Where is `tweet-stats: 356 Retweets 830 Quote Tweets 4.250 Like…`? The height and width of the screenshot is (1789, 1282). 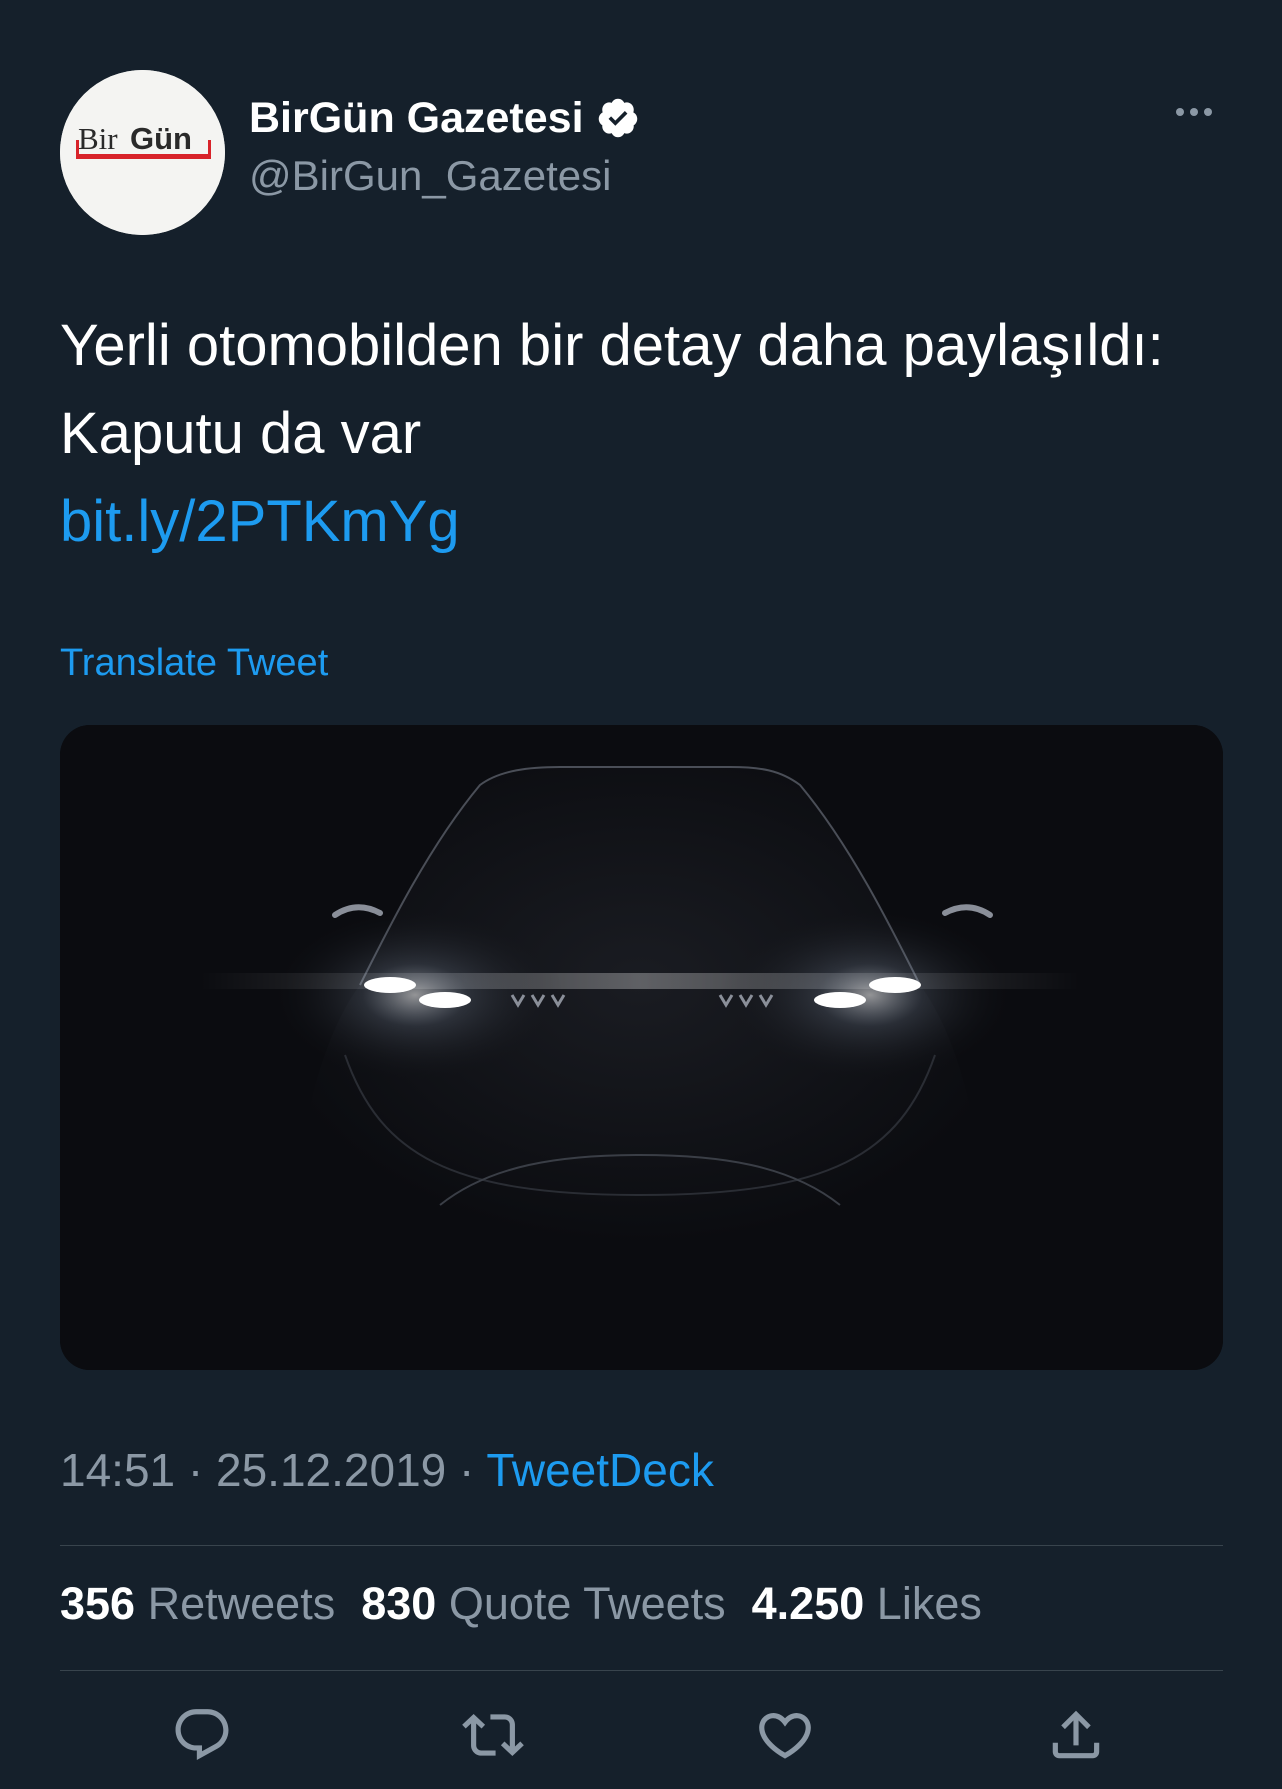 tweet-stats: 356 Retweets 830 Quote Tweets 4.250 Like… is located at coordinates (521, 1604).